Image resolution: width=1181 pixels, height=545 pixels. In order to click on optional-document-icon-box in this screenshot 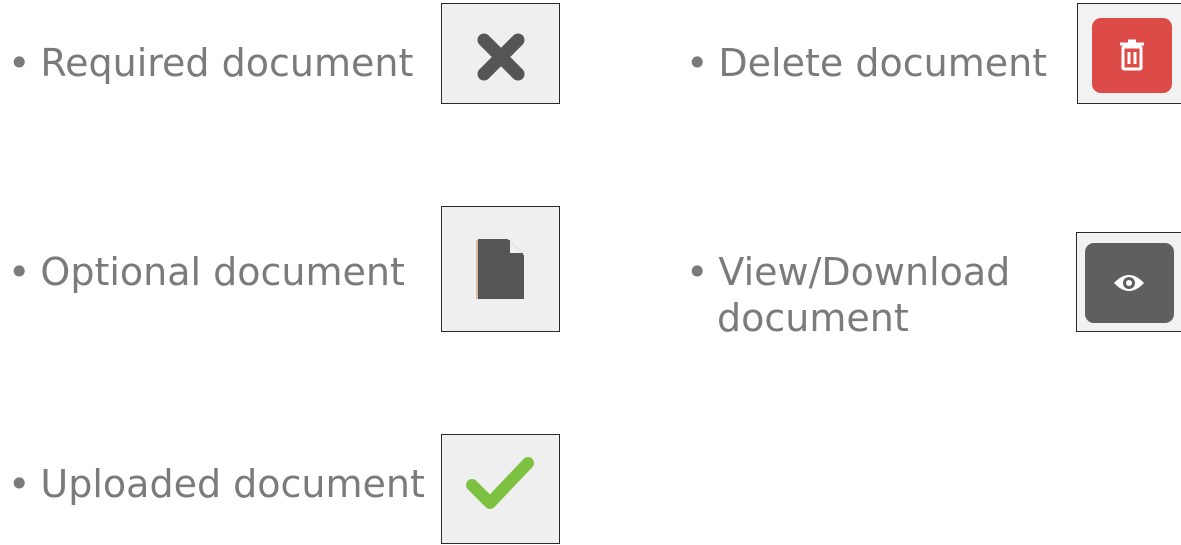, I will do `click(500, 269)`.